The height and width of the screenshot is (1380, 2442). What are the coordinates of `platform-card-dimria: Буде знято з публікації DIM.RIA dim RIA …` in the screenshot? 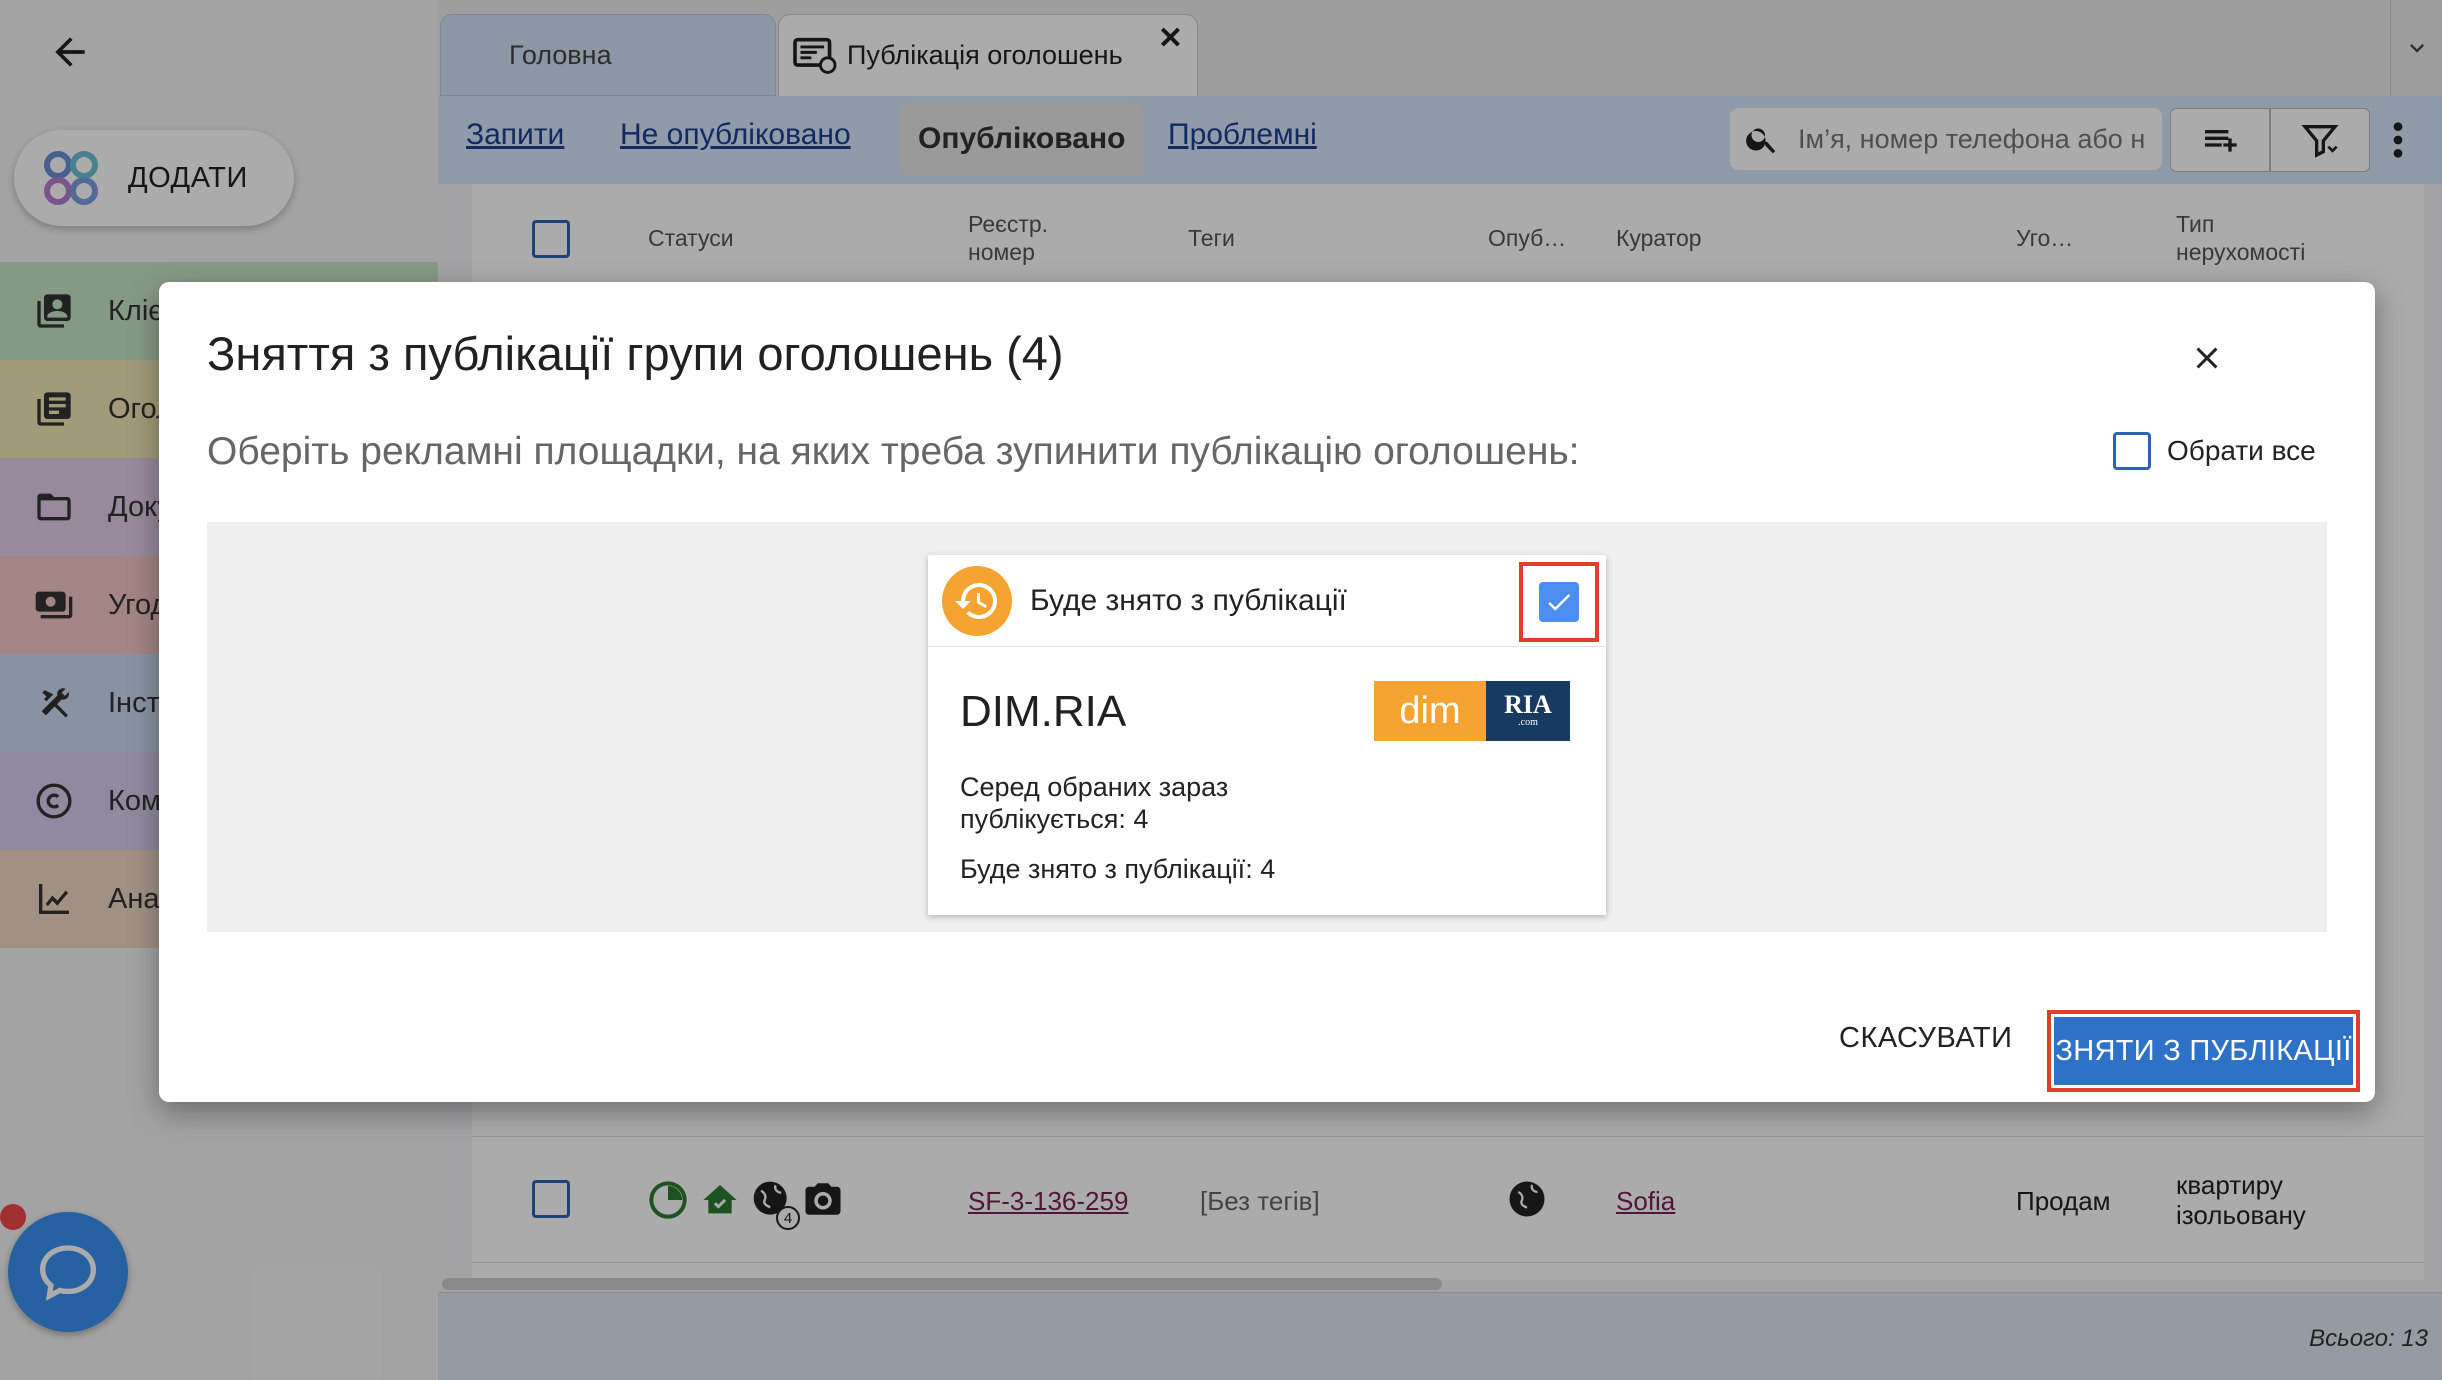 It's located at (1267, 735).